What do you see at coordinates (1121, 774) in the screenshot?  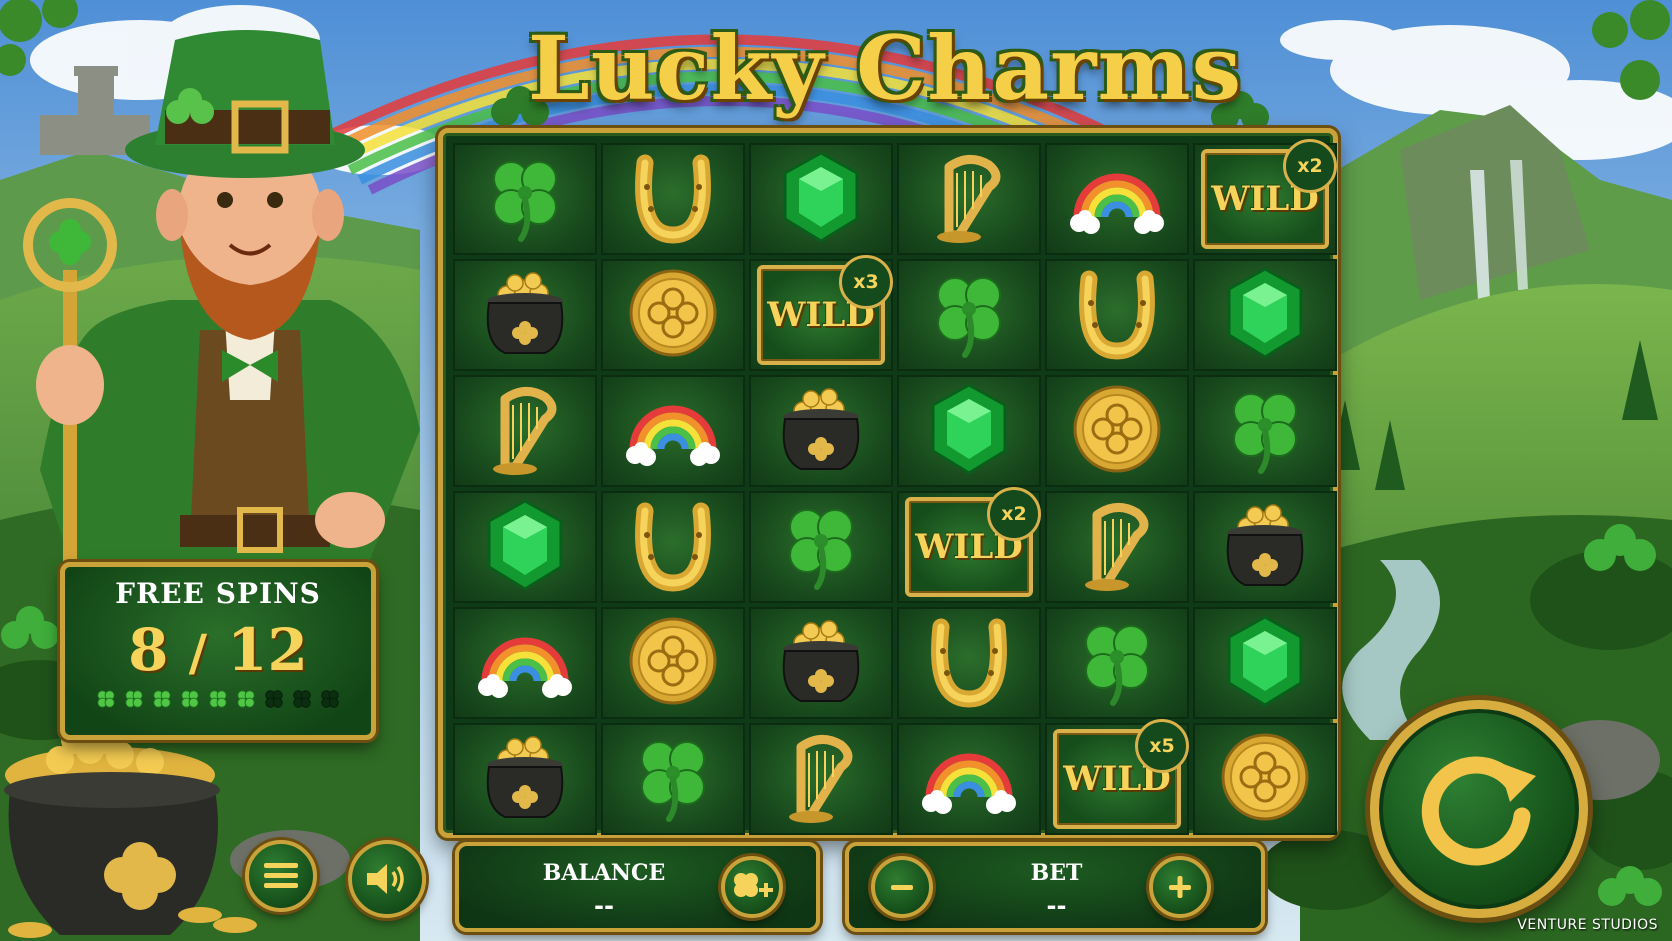 I see `wild-symbol: WILD x5` at bounding box center [1121, 774].